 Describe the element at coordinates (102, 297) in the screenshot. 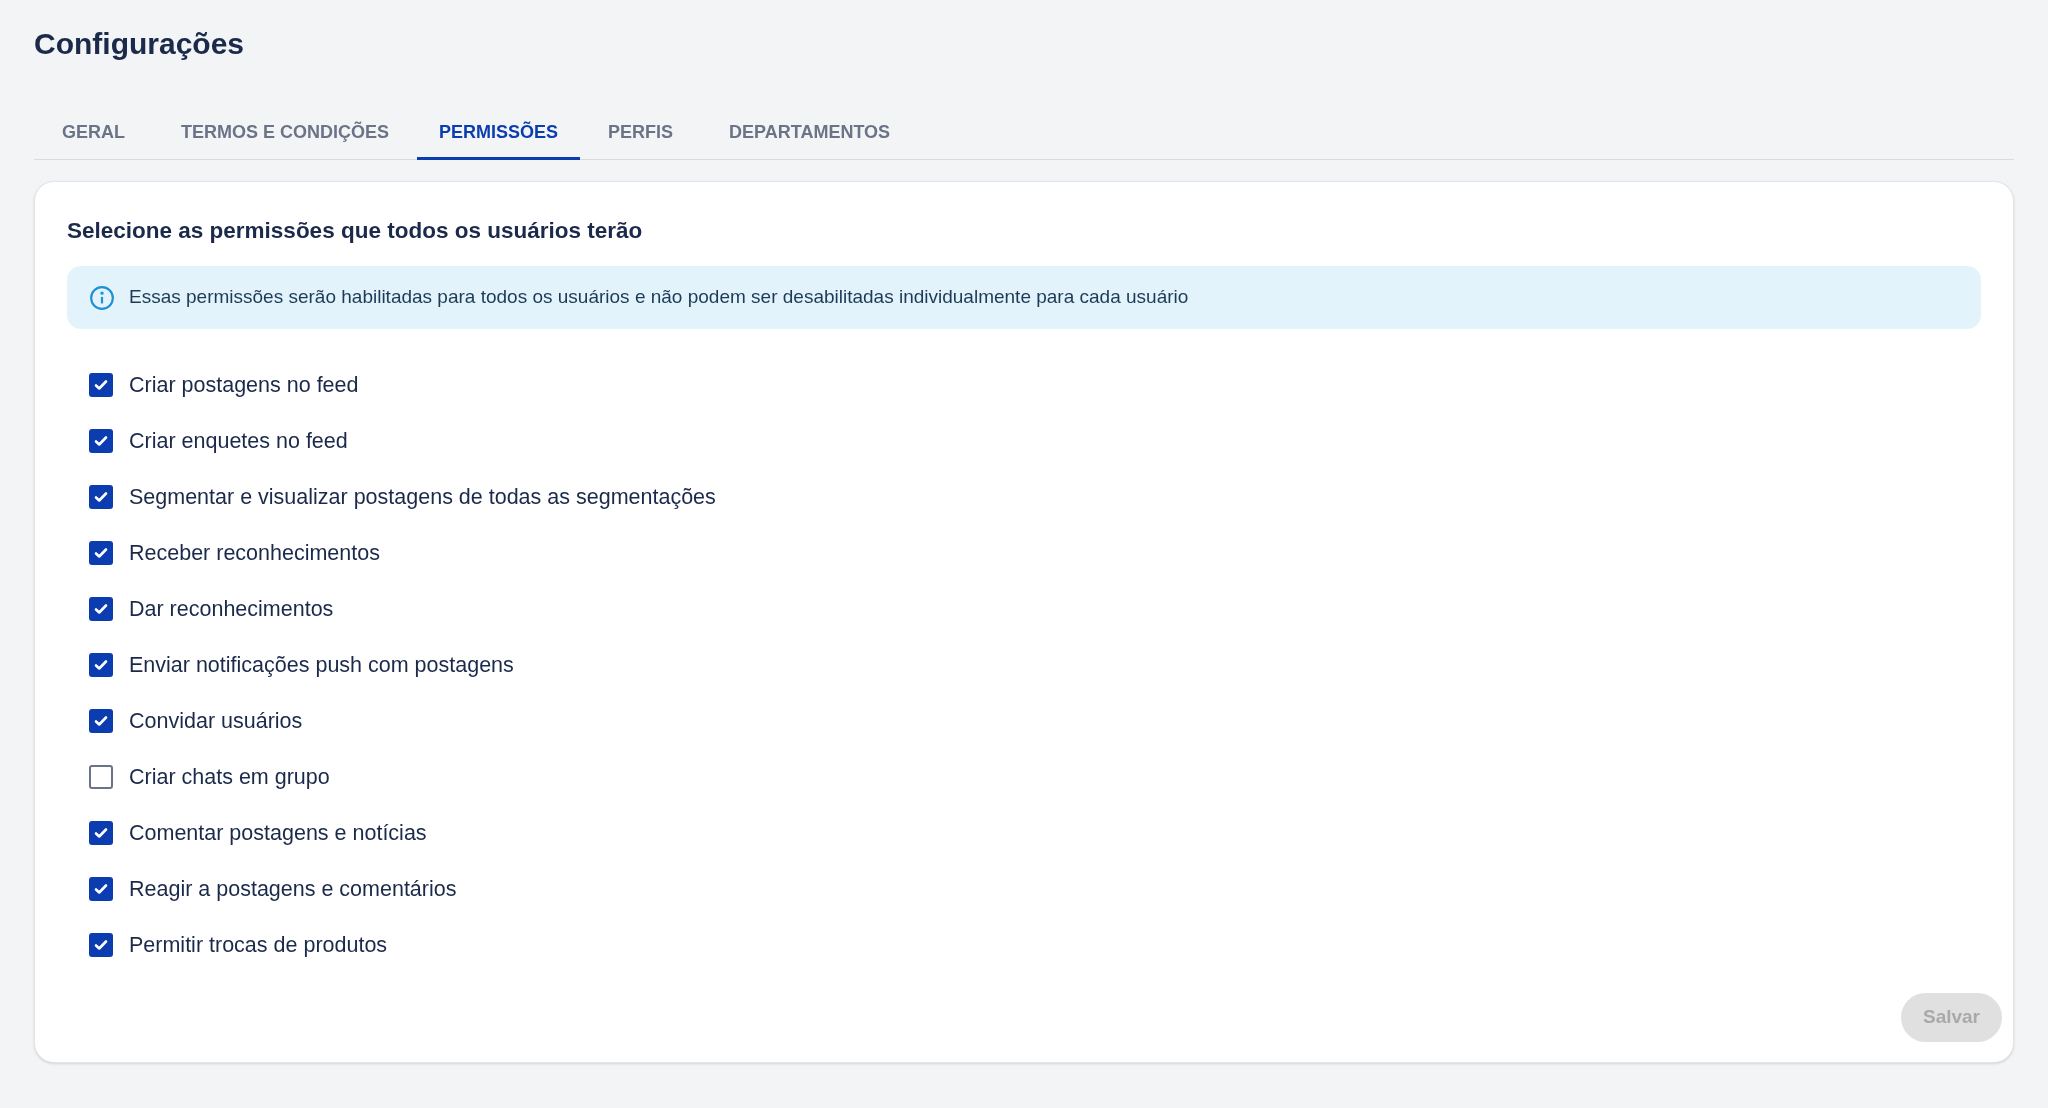

I see `info-icon` at that location.